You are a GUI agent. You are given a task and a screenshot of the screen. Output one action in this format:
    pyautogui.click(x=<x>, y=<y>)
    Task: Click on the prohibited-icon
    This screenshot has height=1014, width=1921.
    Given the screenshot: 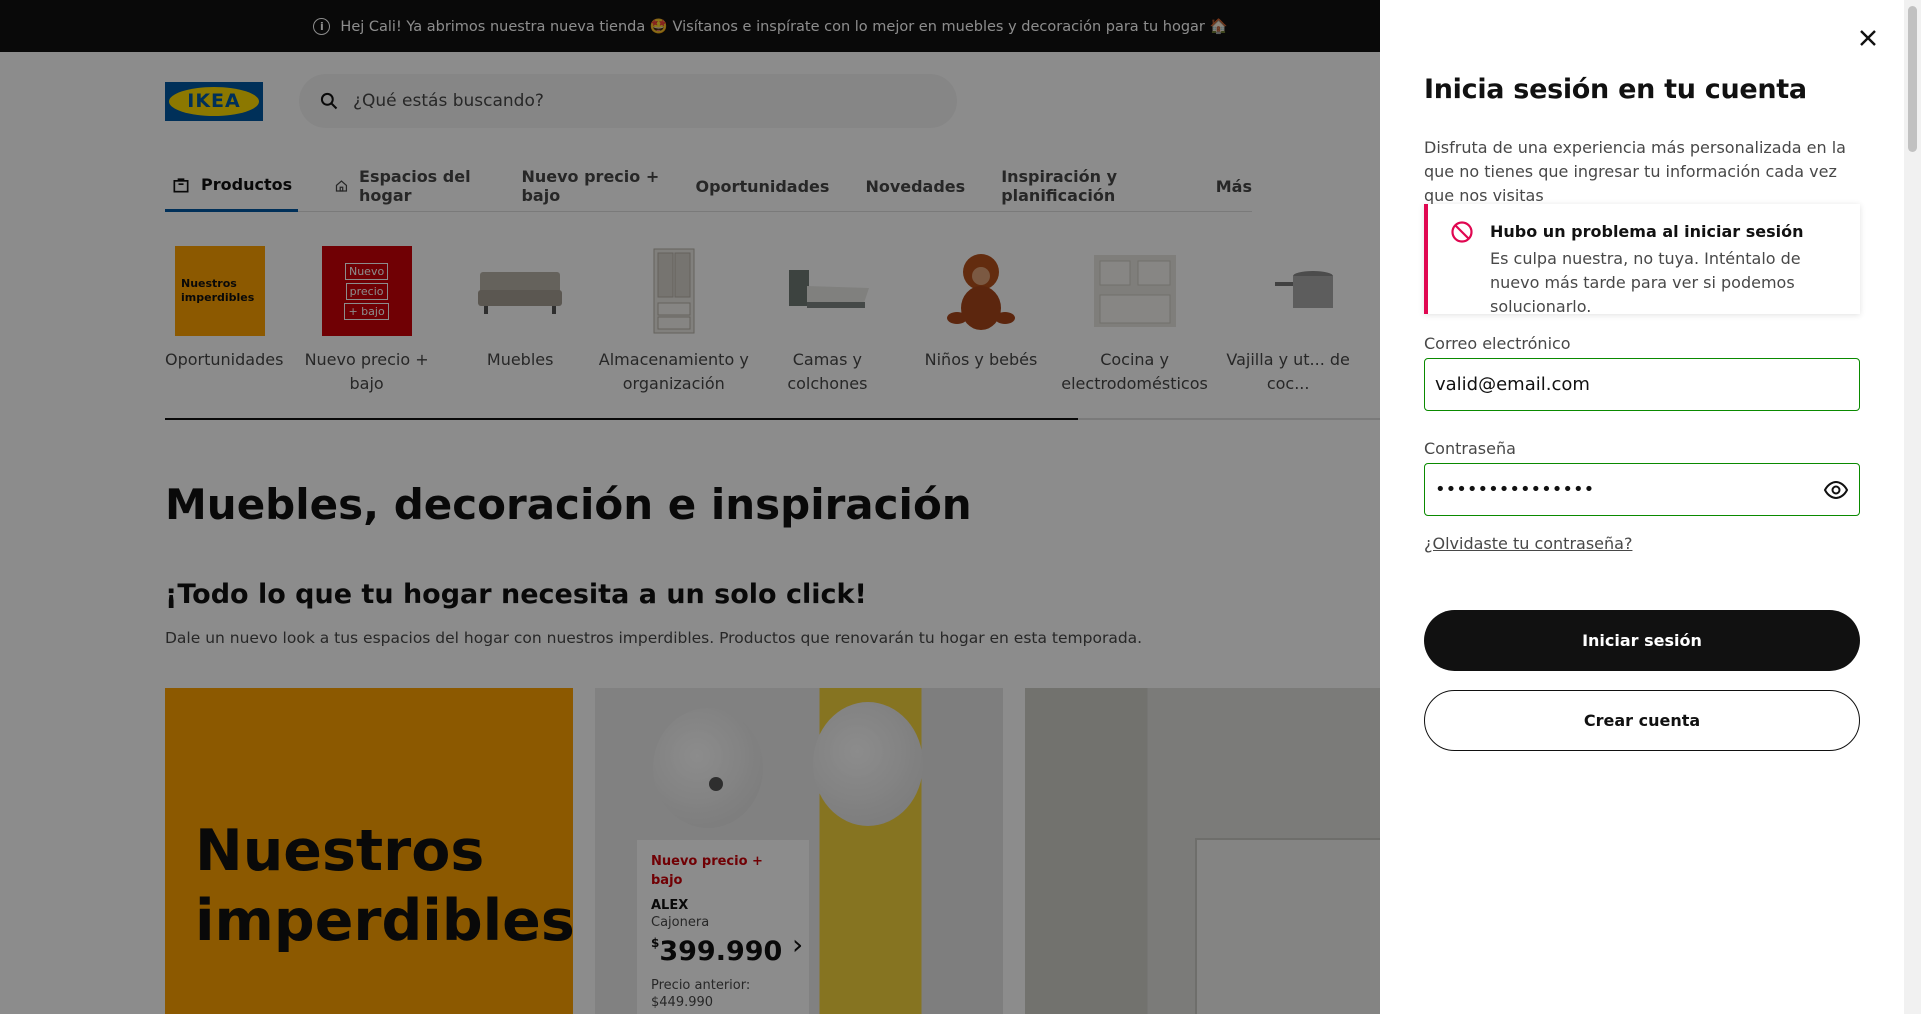 What is the action you would take?
    pyautogui.click(x=1462, y=232)
    